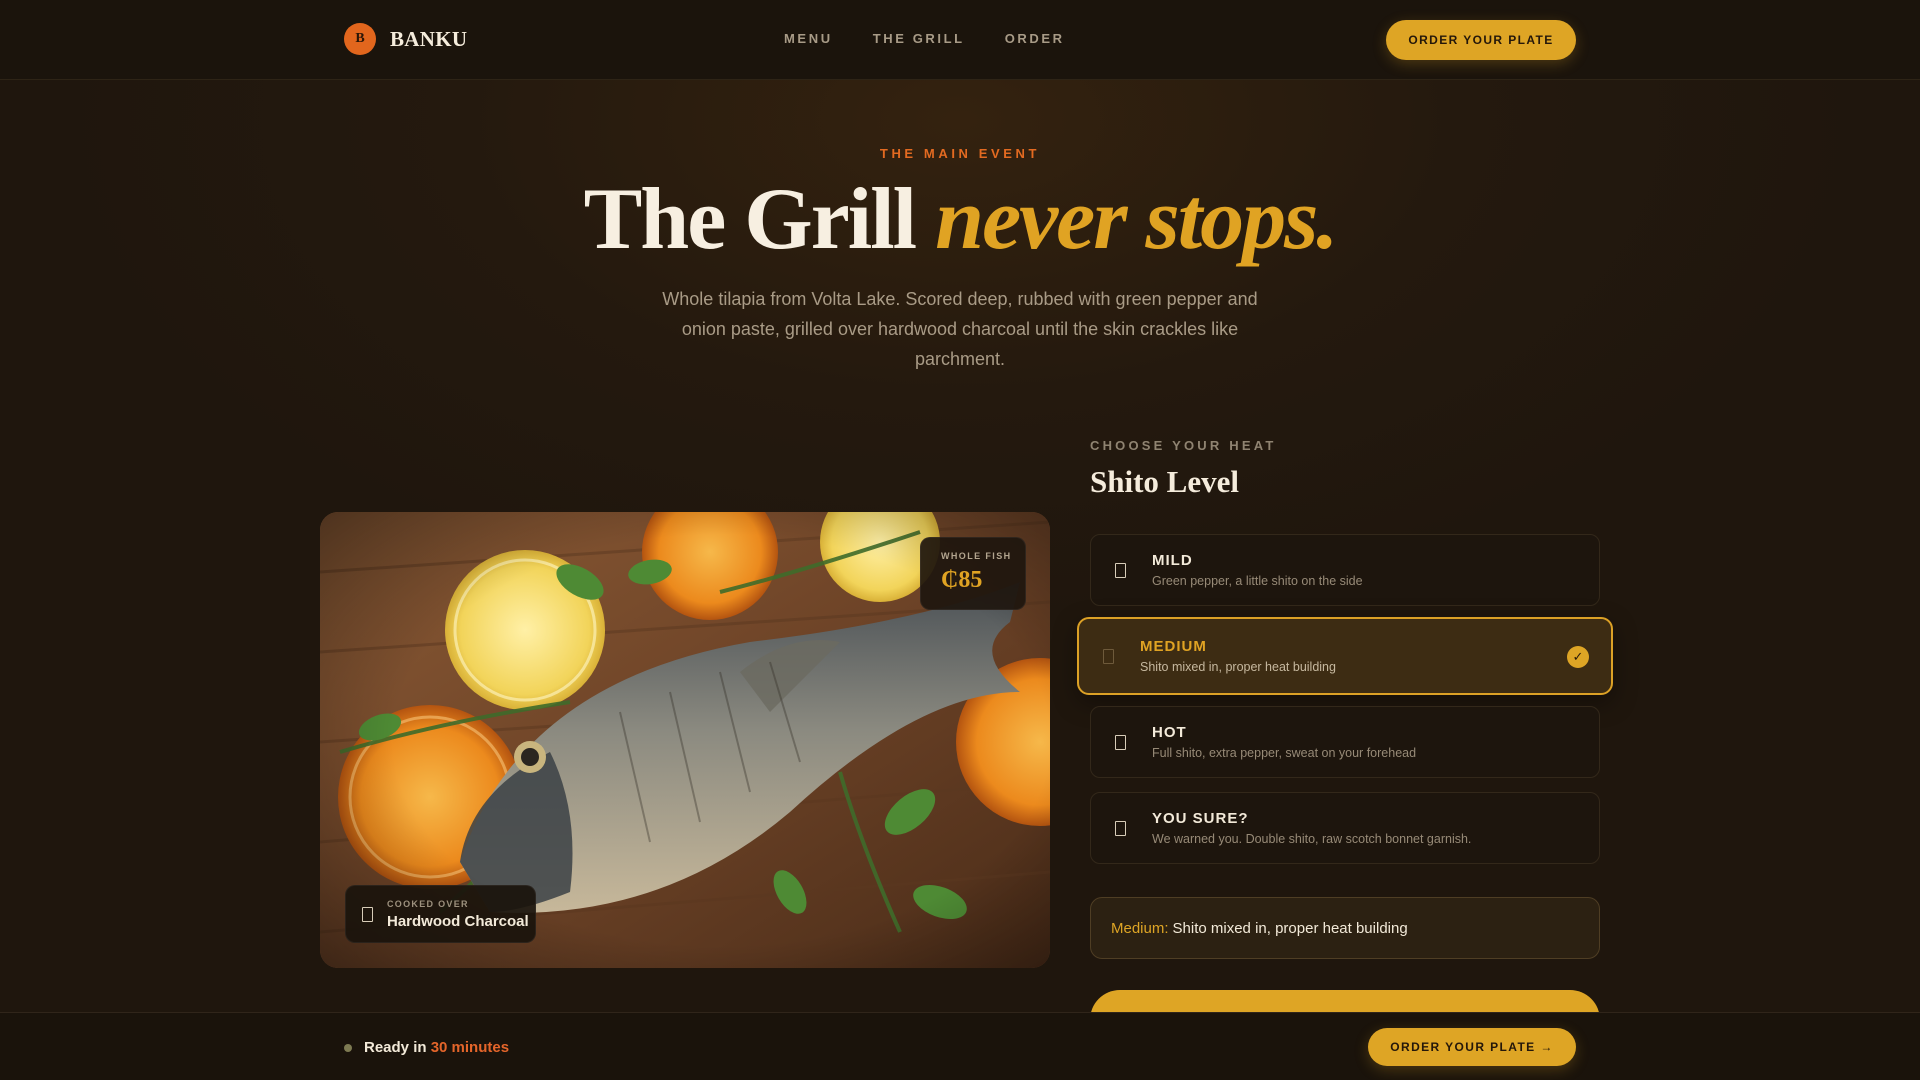  Describe the element at coordinates (1257, 581) in the screenshot. I see `option-desc: Green pepper, a little shito on the side` at that location.